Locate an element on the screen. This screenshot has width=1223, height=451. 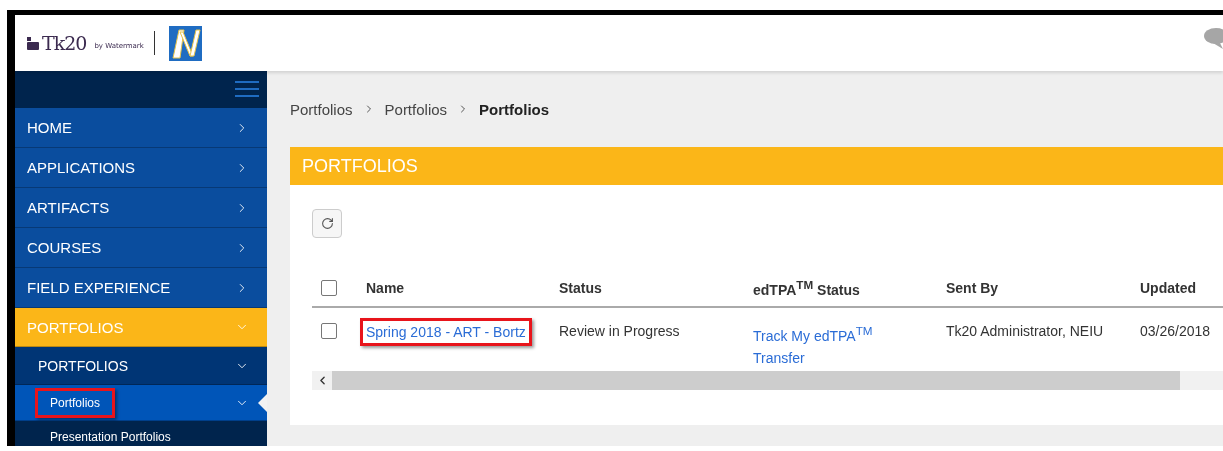
sidebar-item: FIELD EXPERIENCE is located at coordinates (141, 288).